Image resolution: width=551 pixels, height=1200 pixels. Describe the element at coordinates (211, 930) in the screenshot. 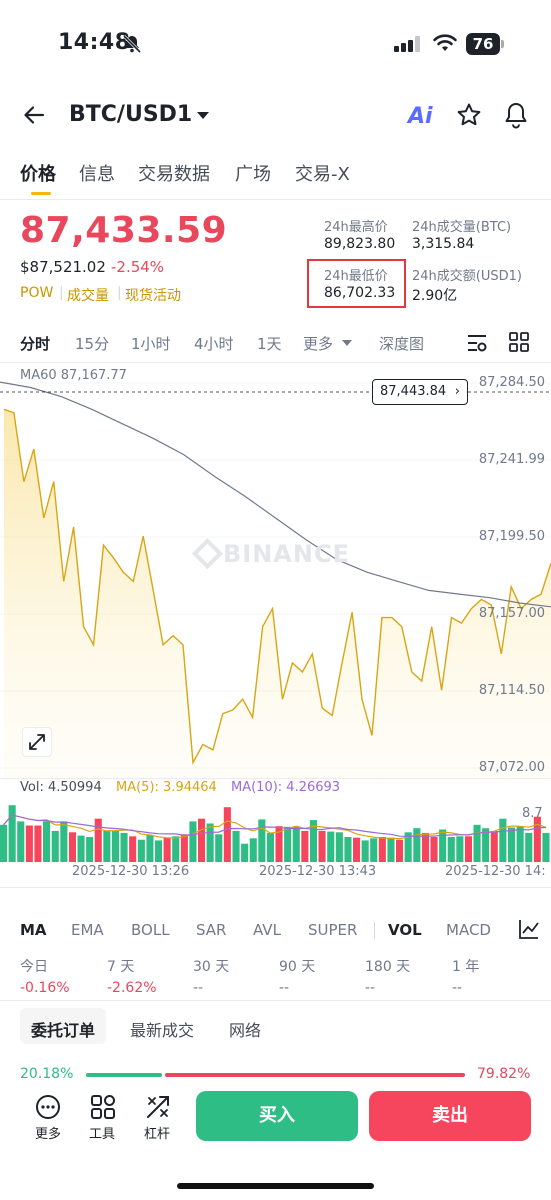

I see `ind-sar: SAR` at that location.